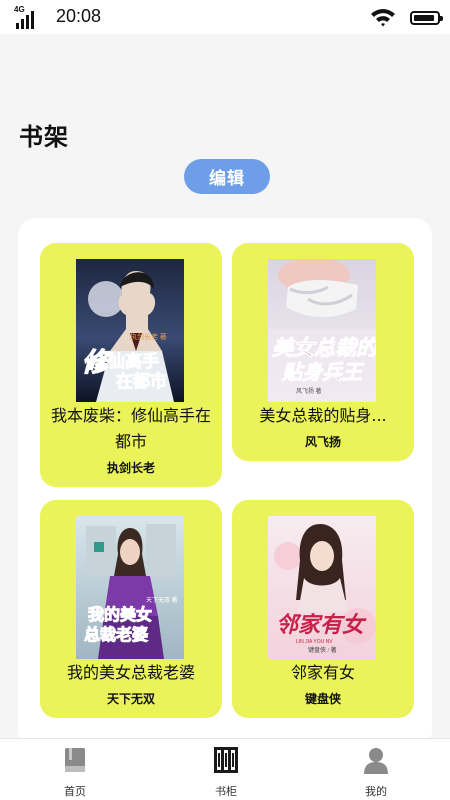 Image resolution: width=450 pixels, height=800 pixels. I want to click on book-title: 我的美女总裁老婆, so click(130, 672).